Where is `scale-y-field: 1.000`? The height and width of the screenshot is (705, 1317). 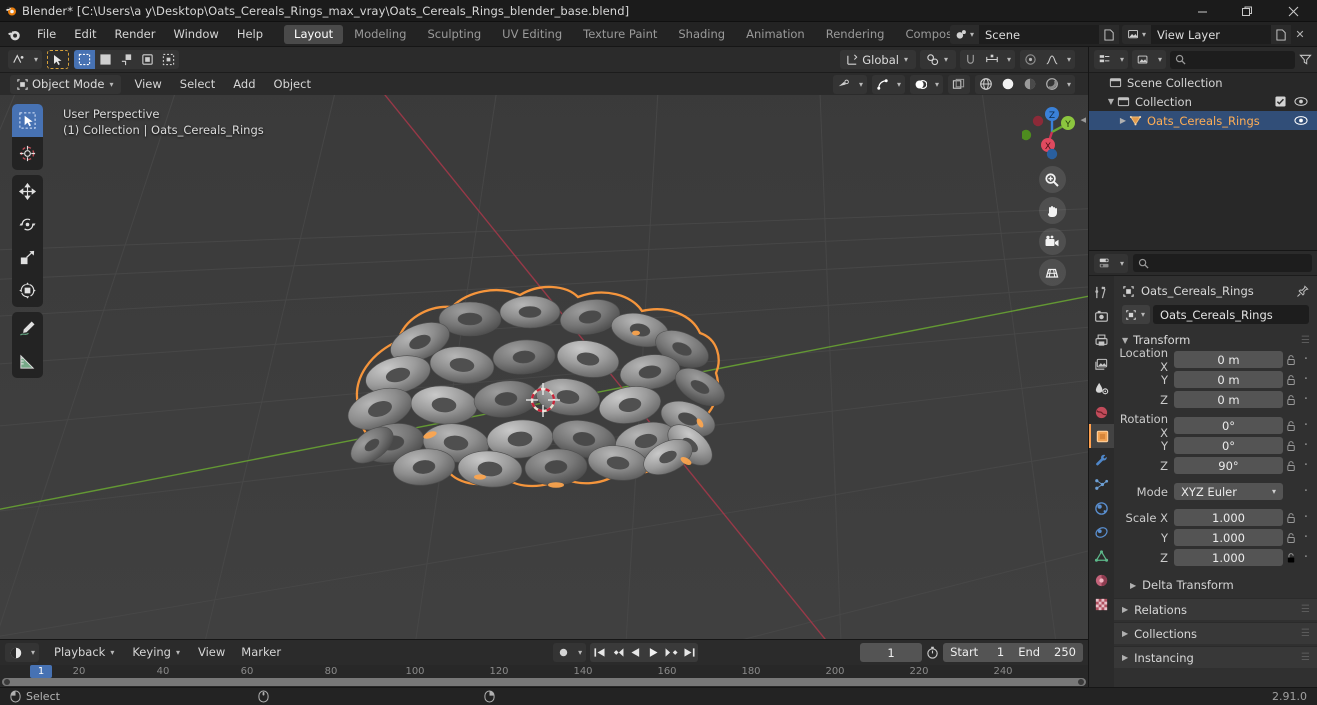 scale-y-field: 1.000 is located at coordinates (1228, 537).